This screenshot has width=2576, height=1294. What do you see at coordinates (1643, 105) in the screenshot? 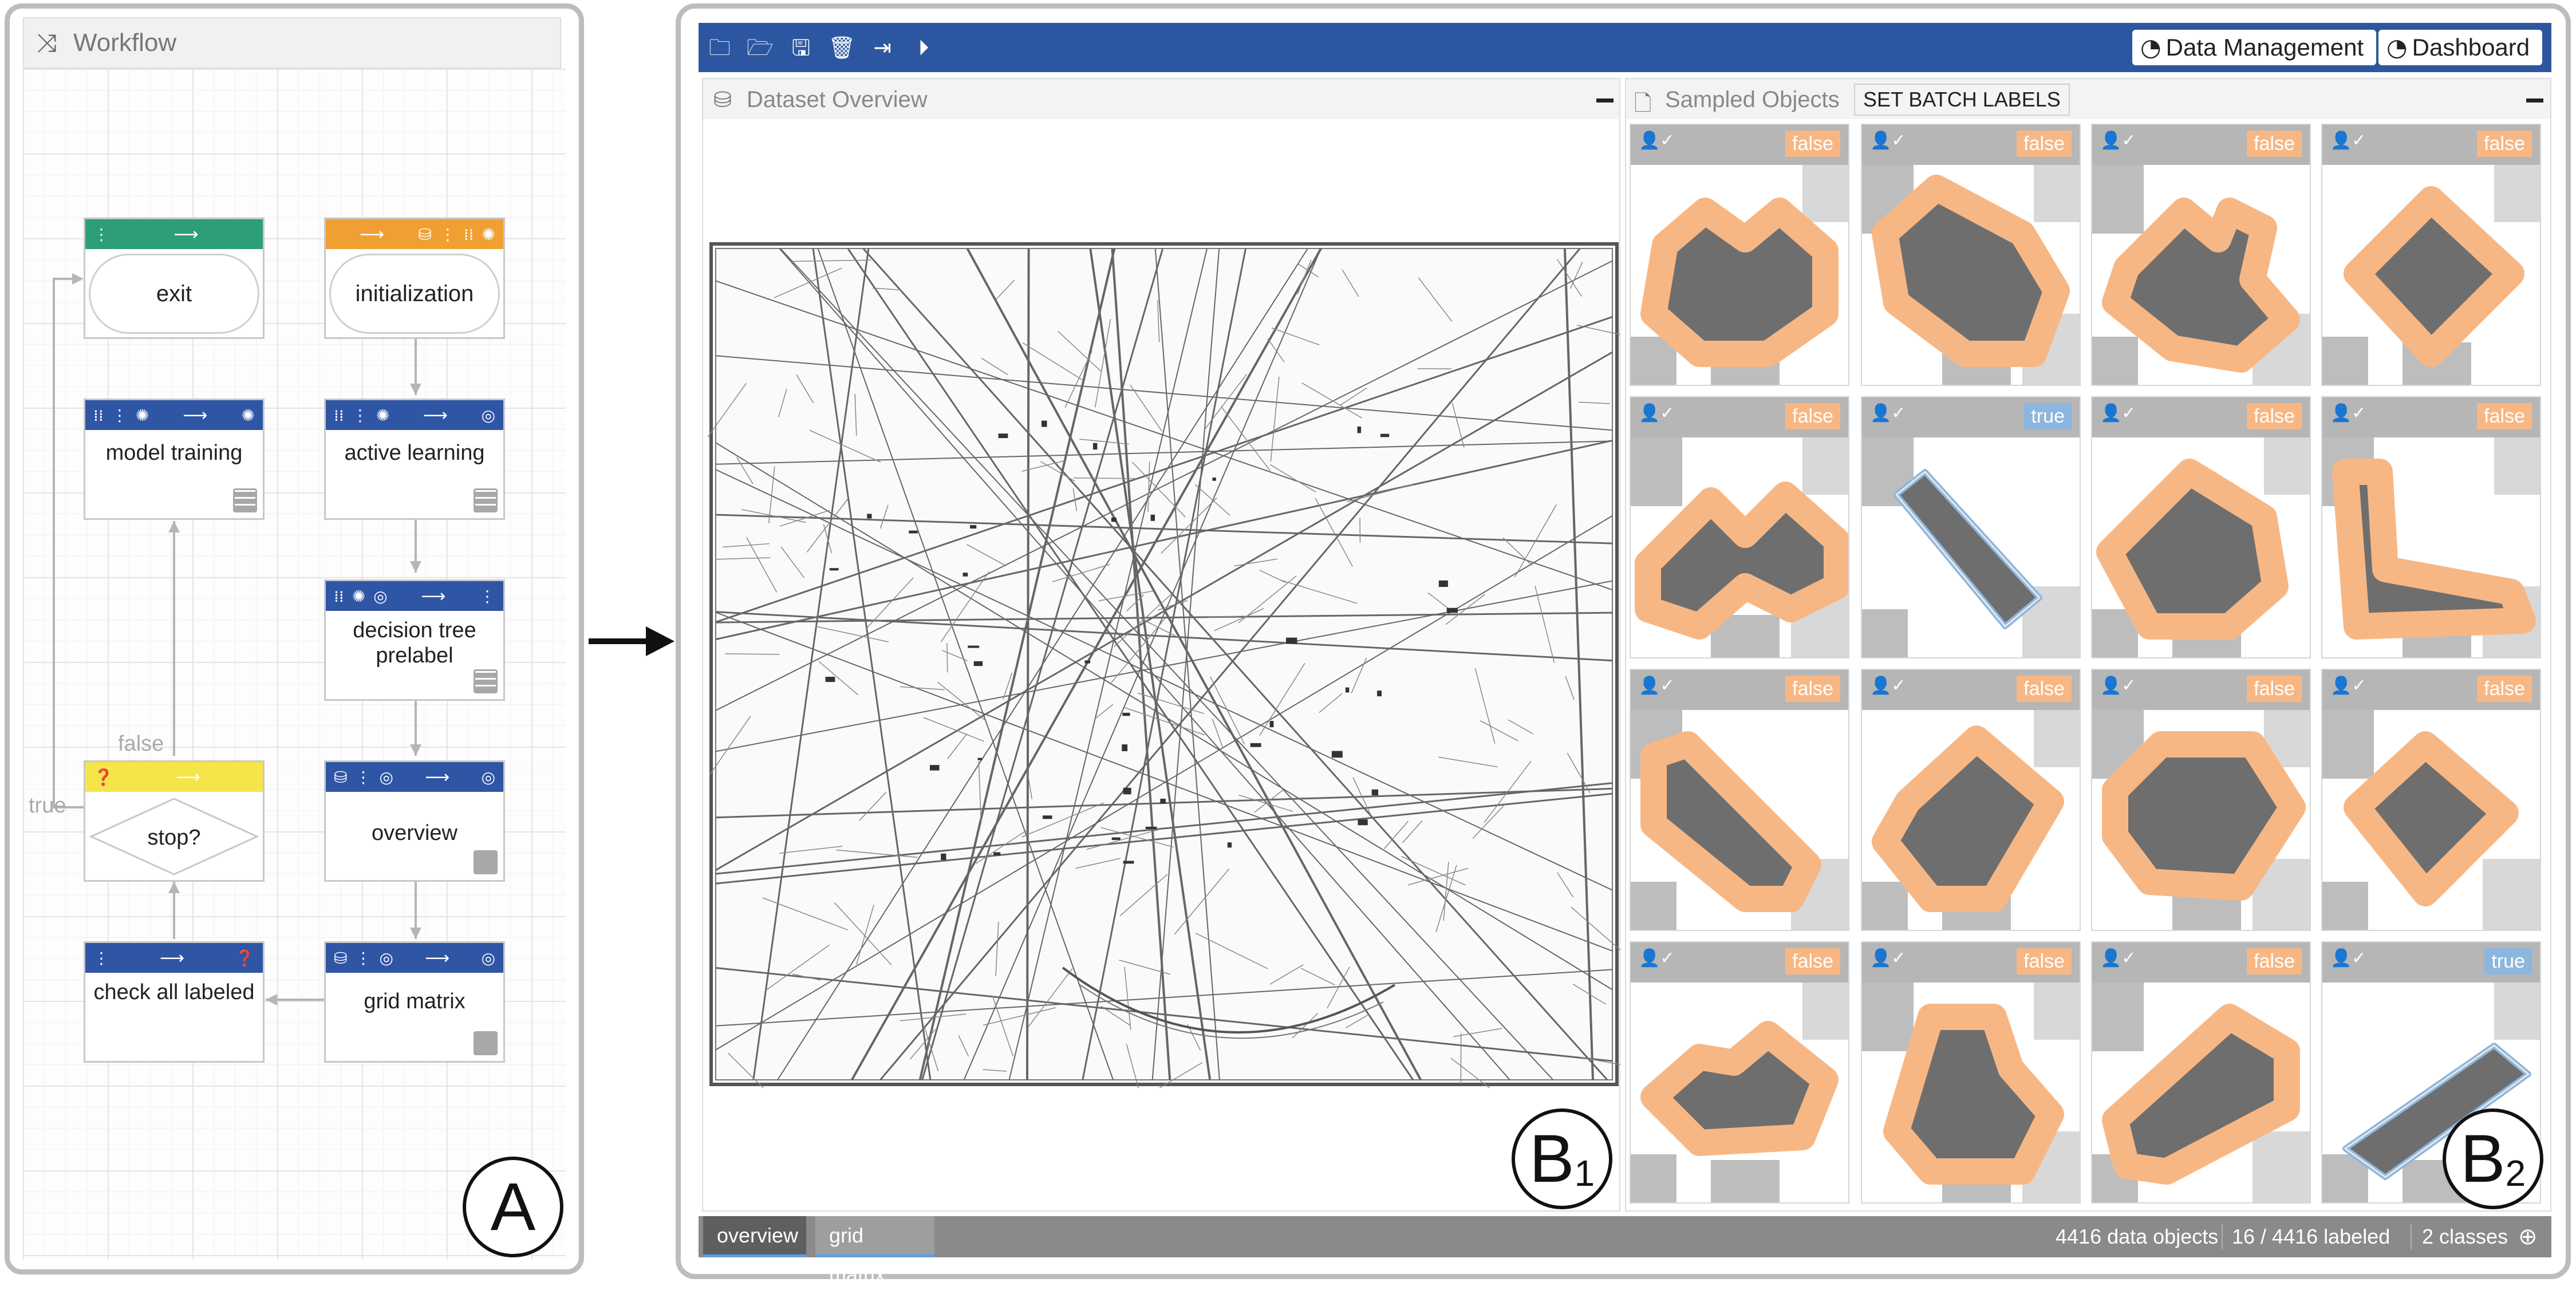
I see `file-icon: 🗋` at bounding box center [1643, 105].